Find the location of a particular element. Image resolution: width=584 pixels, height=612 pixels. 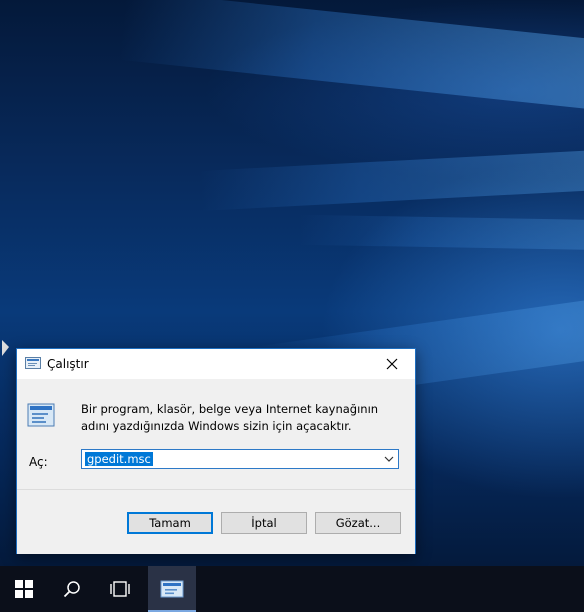

close-button is located at coordinates (392, 364).